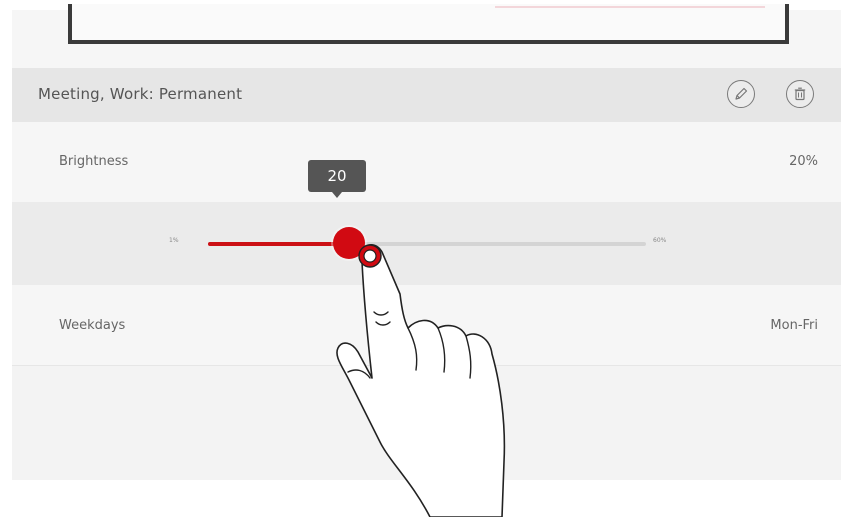 This screenshot has height=517, width=848. What do you see at coordinates (92, 325) in the screenshot?
I see `weekdays-label: Weekdays` at bounding box center [92, 325].